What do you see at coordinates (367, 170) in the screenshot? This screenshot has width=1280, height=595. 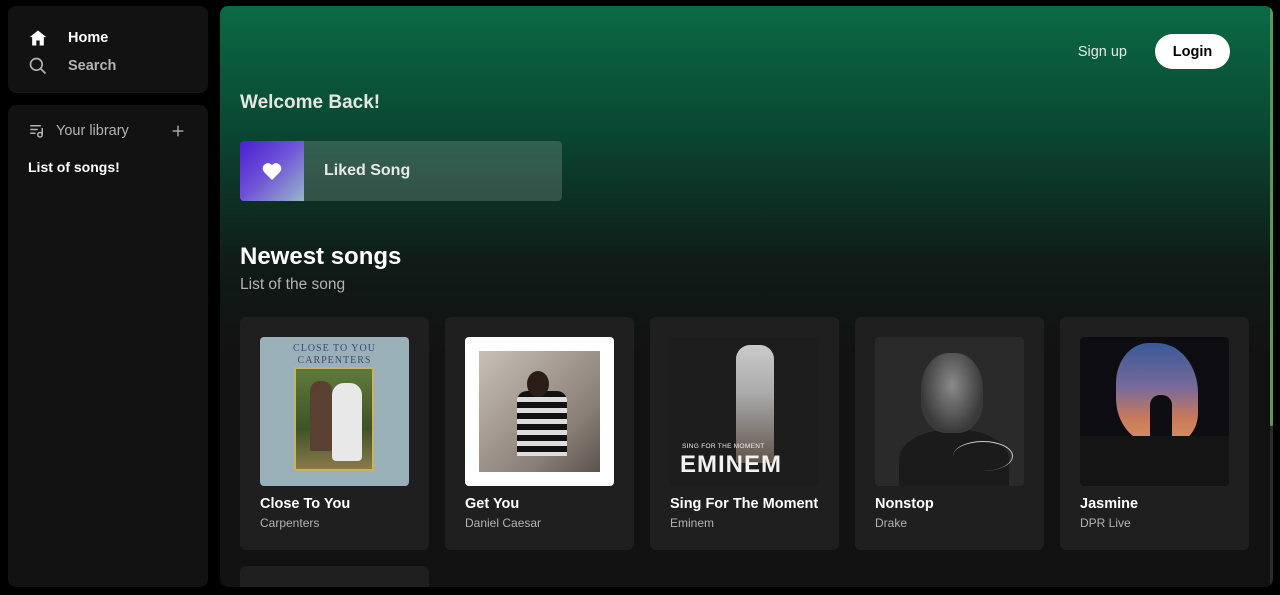 I see `liked-songs-label: Liked Song` at bounding box center [367, 170].